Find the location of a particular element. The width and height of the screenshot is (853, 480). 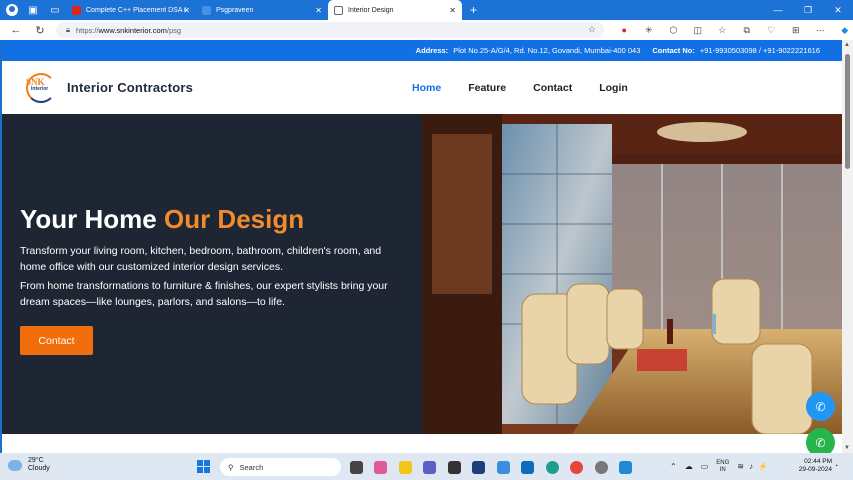

cloudy-weather-icon is located at coordinates (15, 465).